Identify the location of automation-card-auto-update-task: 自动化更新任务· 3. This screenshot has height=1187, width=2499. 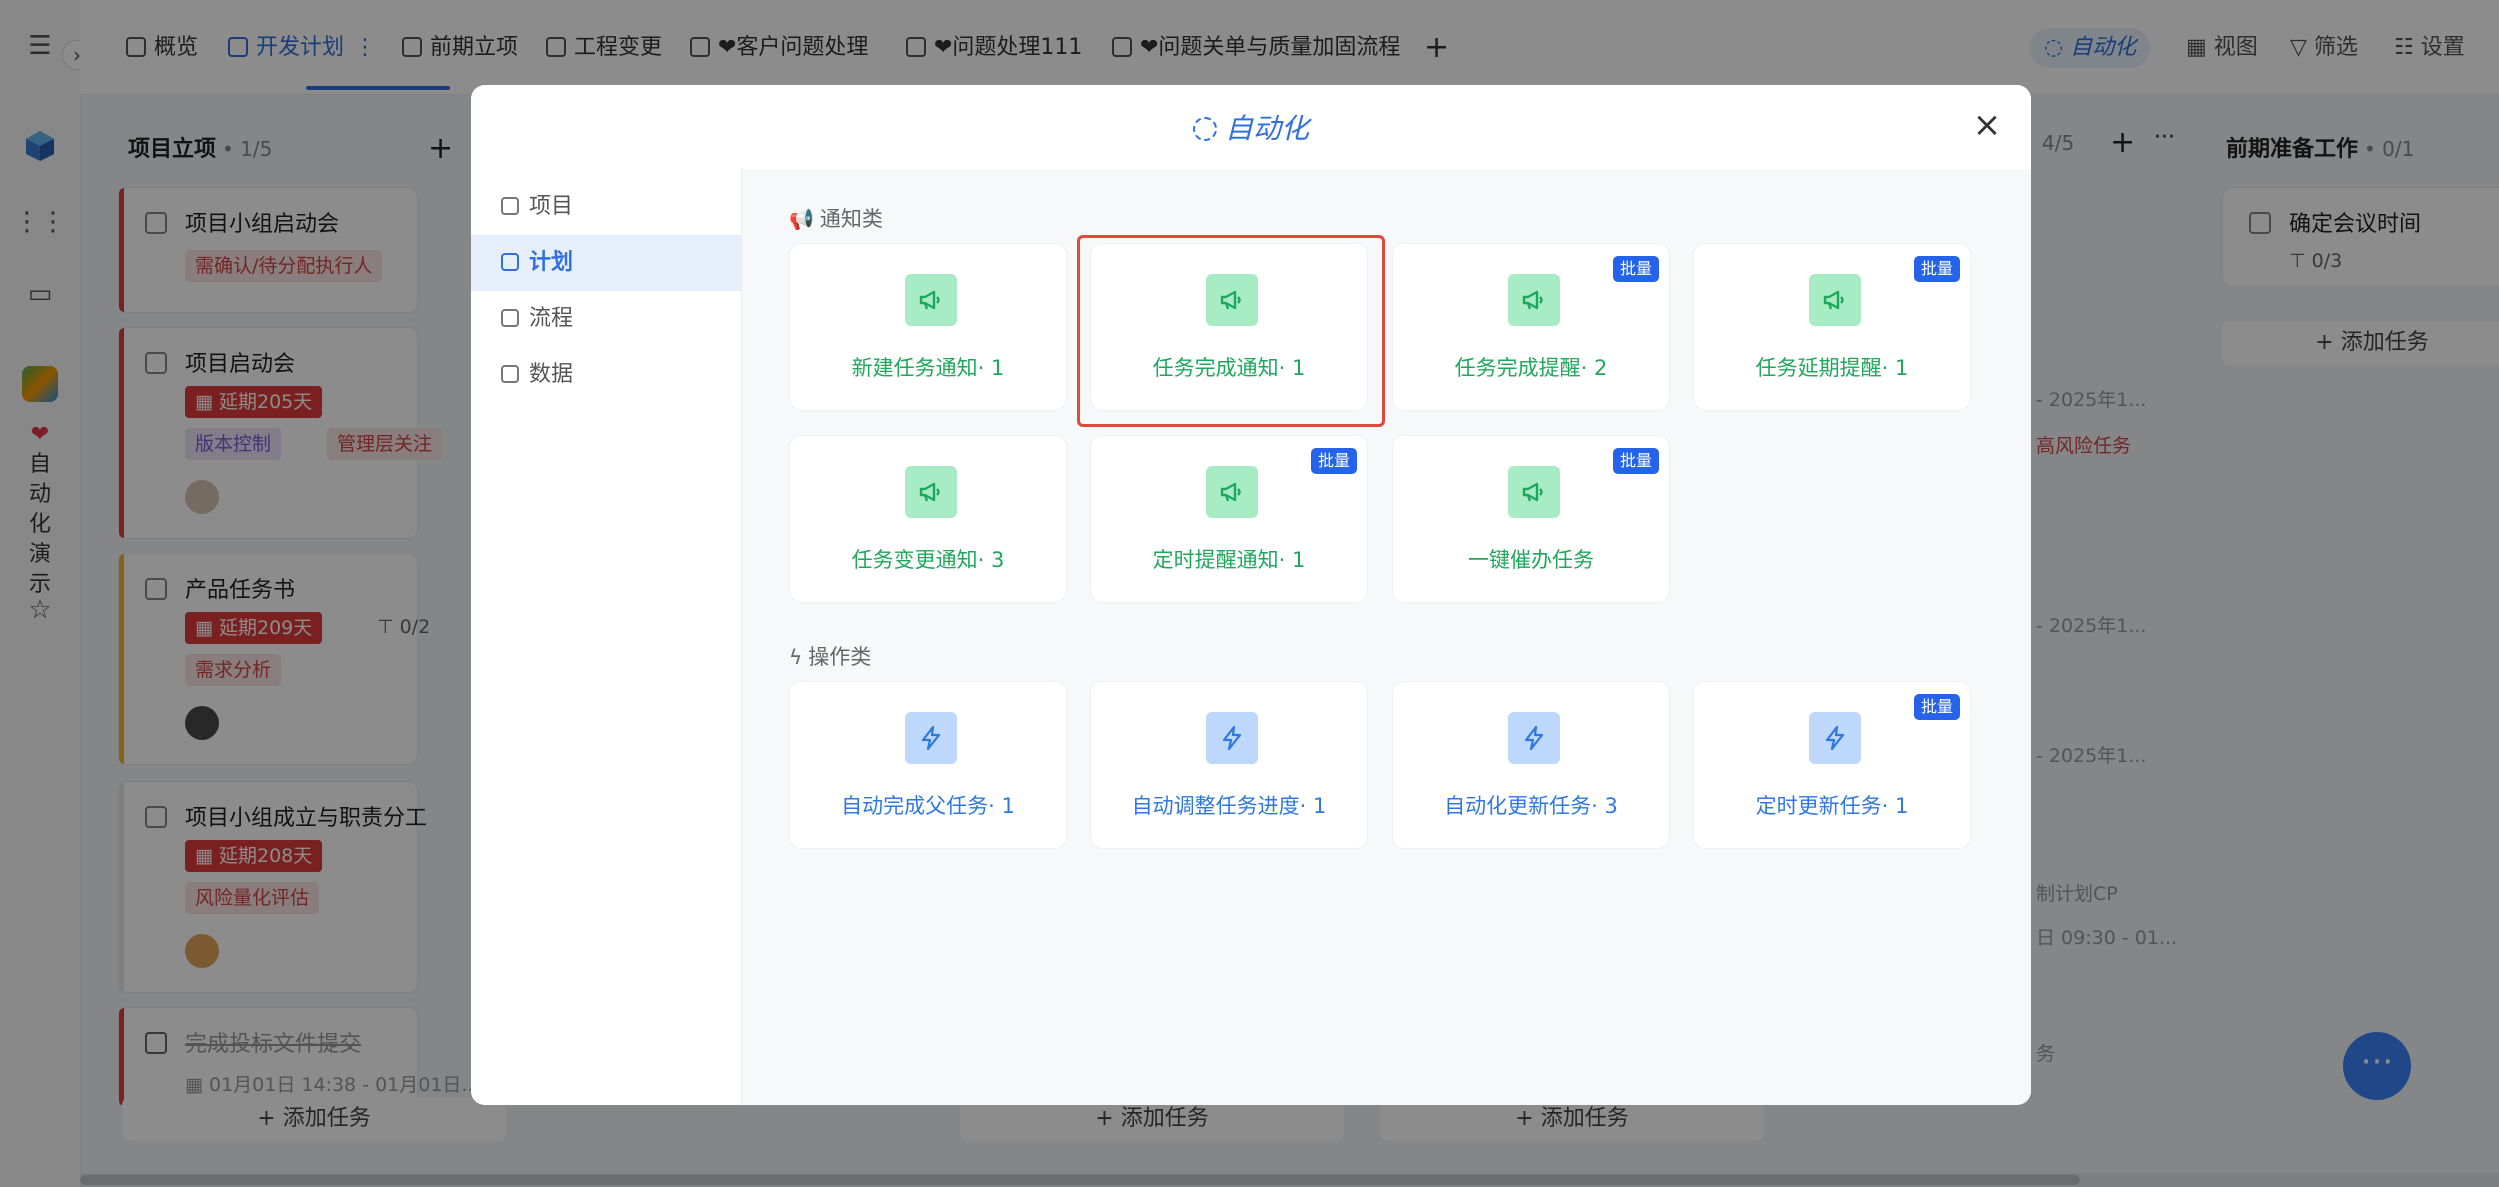
(1531, 765).